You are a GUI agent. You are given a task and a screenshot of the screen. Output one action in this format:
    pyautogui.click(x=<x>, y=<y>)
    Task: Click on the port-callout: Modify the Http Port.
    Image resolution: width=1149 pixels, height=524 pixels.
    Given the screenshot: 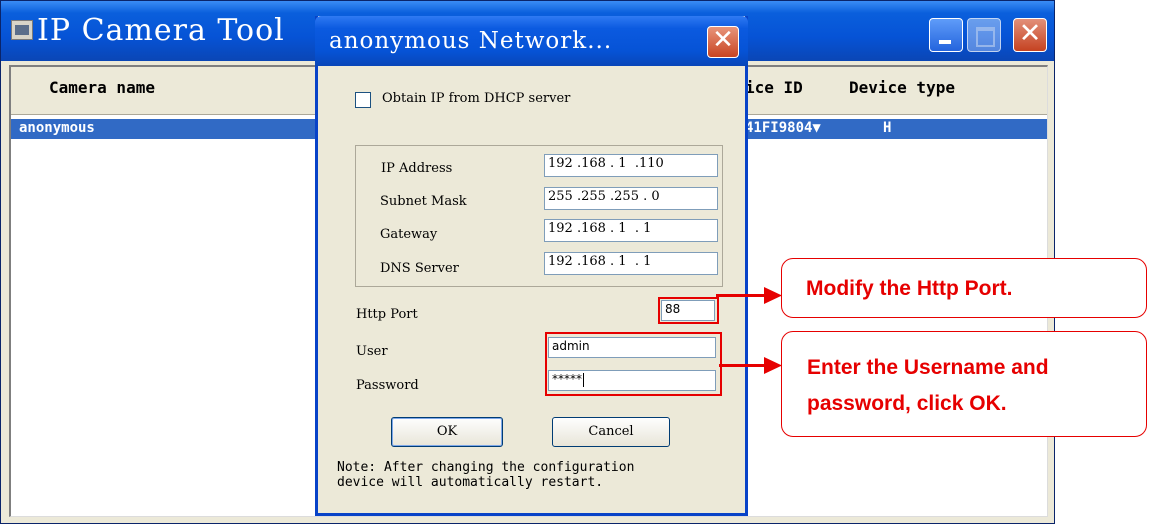 What is the action you would take?
    pyautogui.click(x=964, y=288)
    